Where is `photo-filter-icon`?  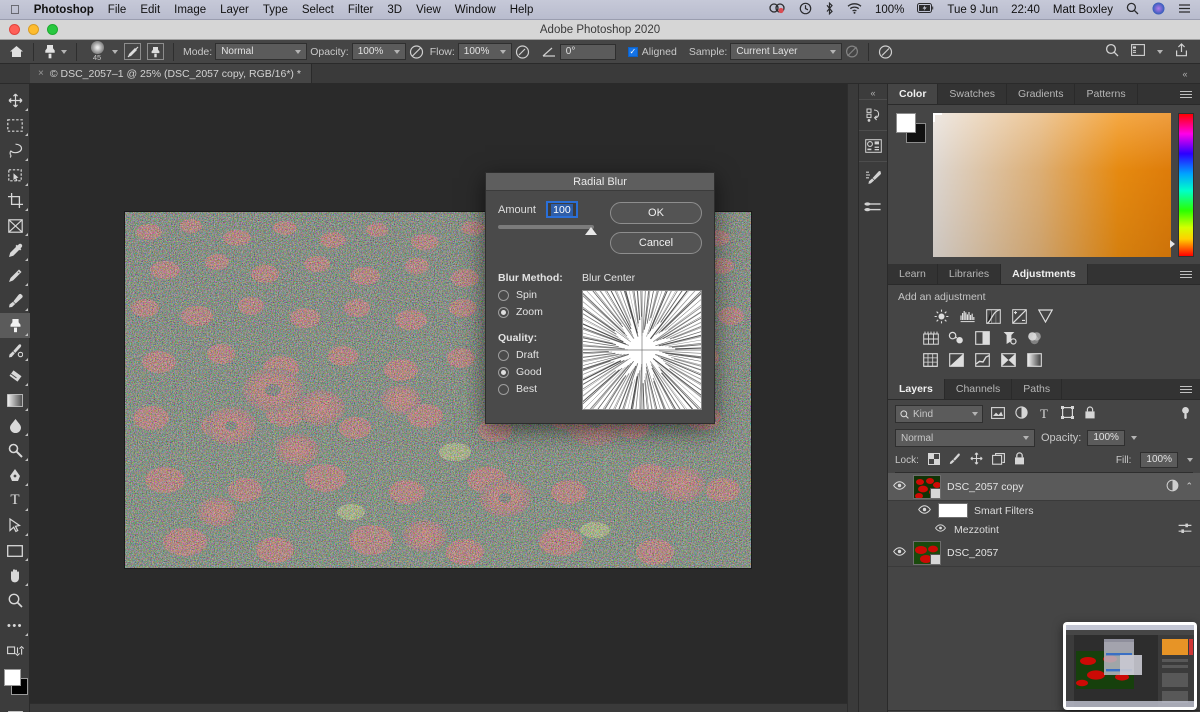 photo-filter-icon is located at coordinates (1008, 338).